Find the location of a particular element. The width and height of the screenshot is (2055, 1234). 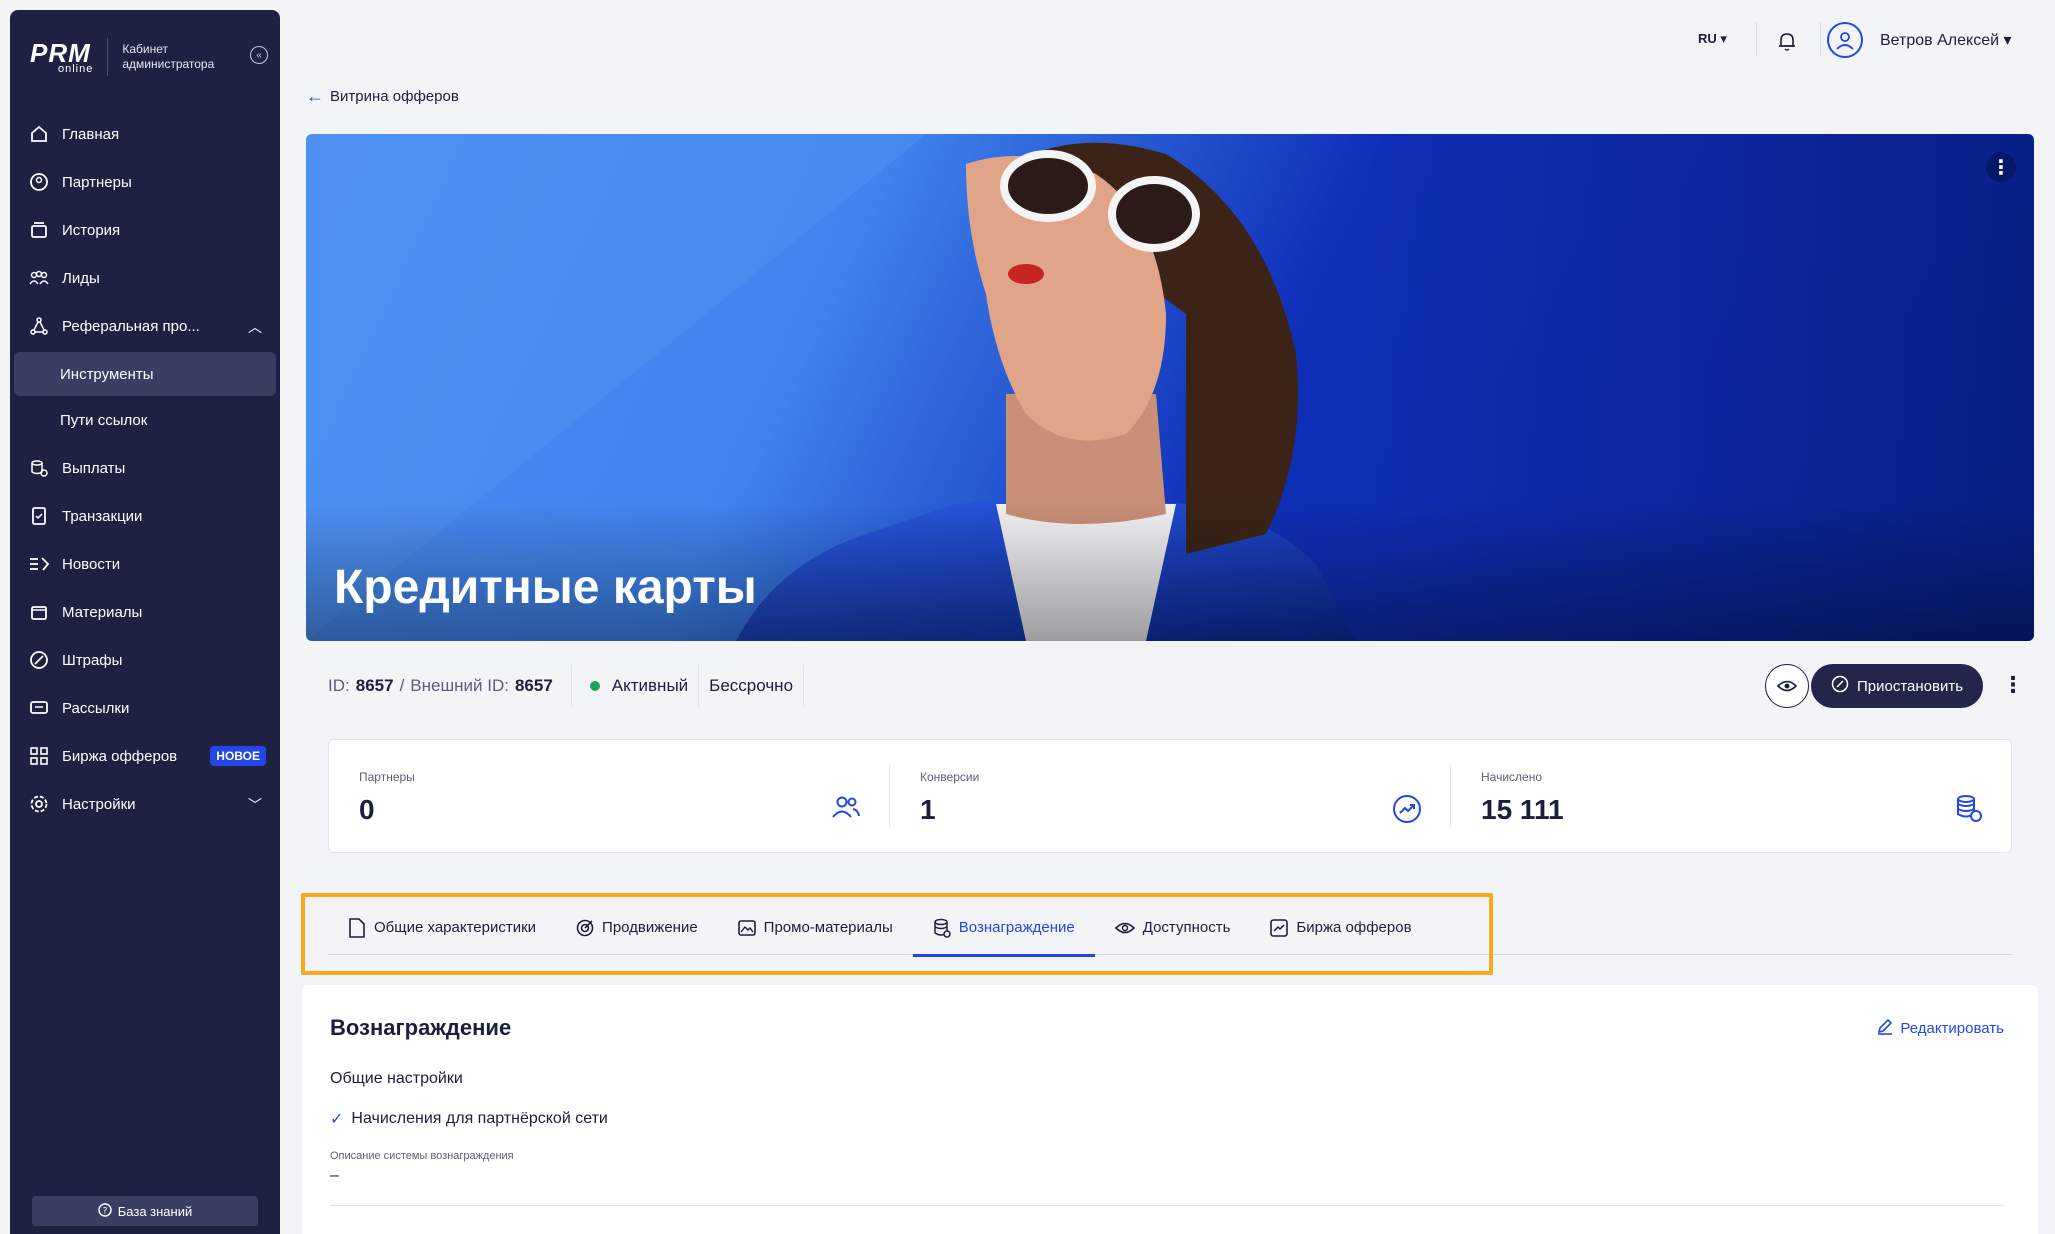

sidebar-item-home: Главная is located at coordinates (145, 134).